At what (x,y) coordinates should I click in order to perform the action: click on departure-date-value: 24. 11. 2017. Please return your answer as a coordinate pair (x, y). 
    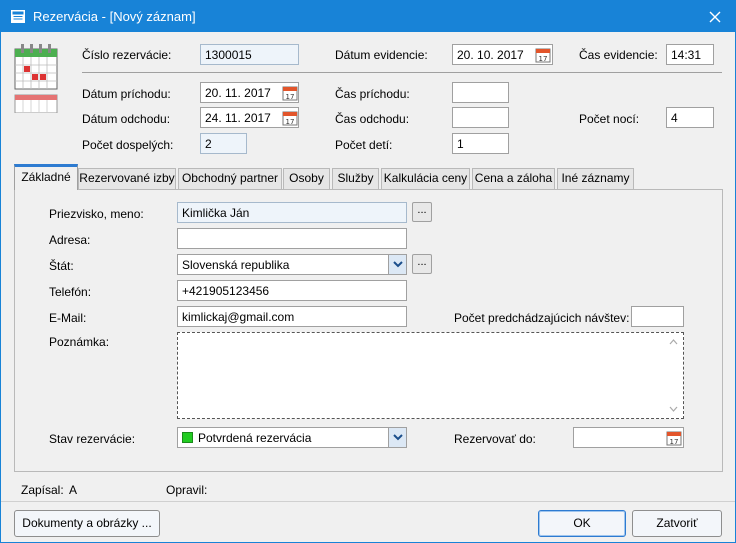
    Looking at the image, I should click on (238, 118).